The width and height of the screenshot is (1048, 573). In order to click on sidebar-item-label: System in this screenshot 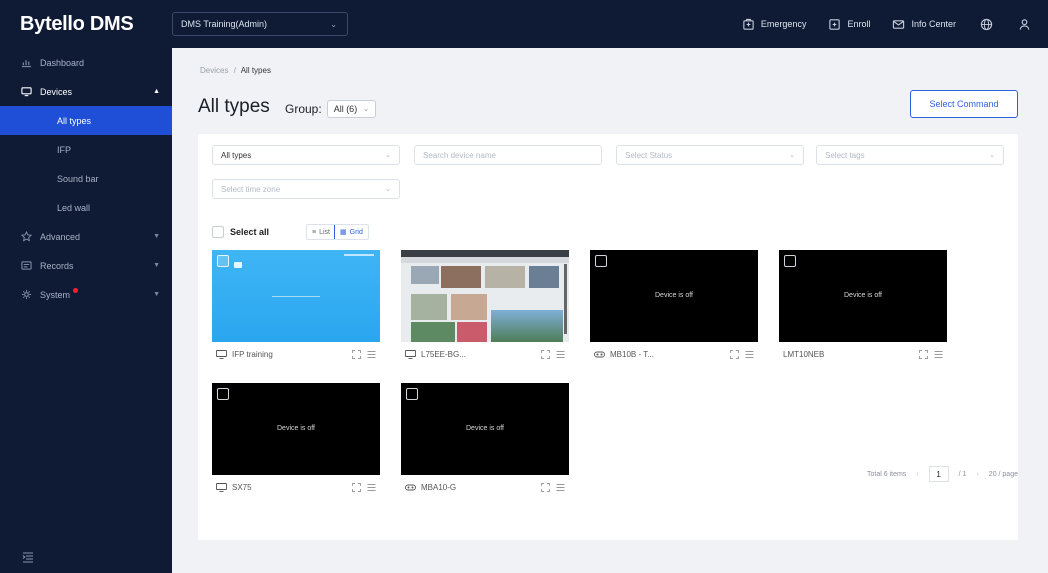, I will do `click(55, 294)`.